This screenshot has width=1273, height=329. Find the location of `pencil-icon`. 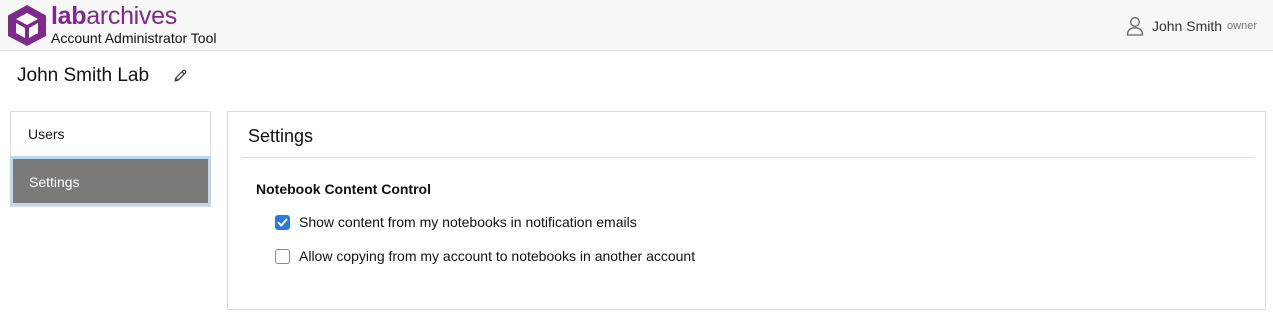

pencil-icon is located at coordinates (180, 76).